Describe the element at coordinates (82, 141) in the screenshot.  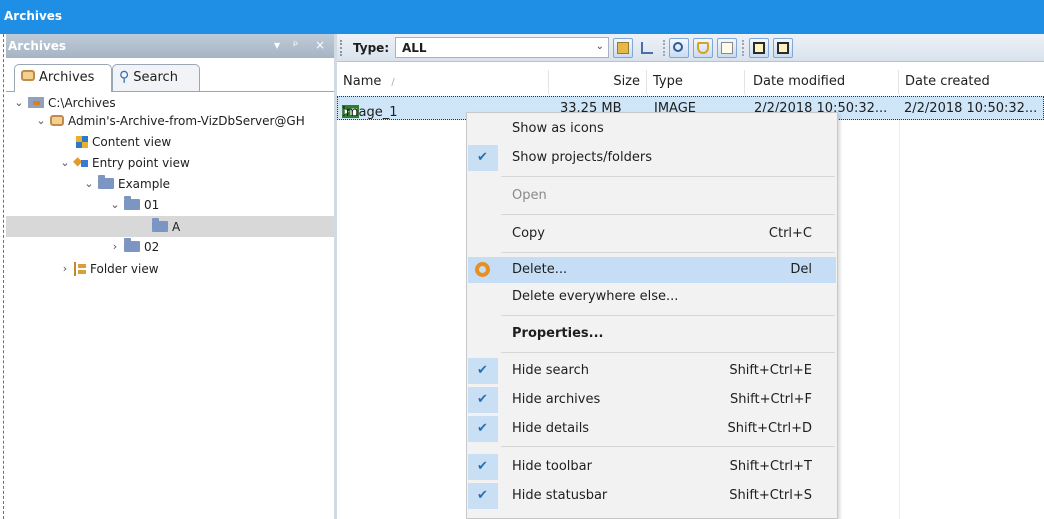
I see `content-view-icon` at that location.